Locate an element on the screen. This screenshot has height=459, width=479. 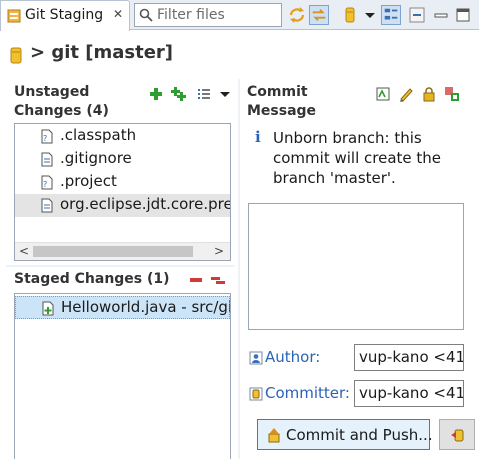
staged-title: Staged Changes (1) is located at coordinates (92, 279).